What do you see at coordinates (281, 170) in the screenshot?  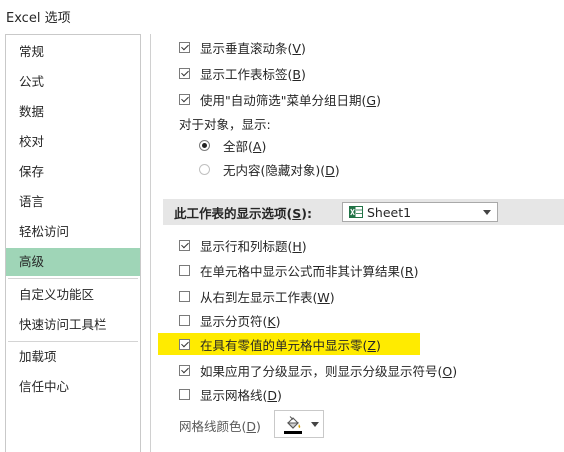 I see `radio-label: 无内容(隐藏对象)(D)` at bounding box center [281, 170].